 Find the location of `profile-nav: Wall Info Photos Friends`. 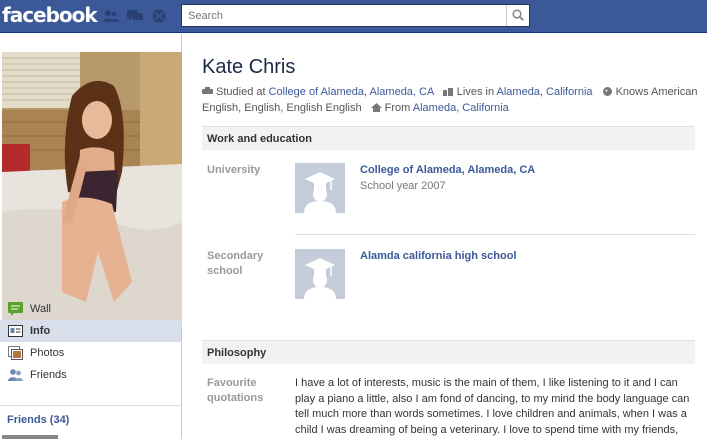

profile-nav: Wall Info Photos Friends is located at coordinates (90, 342).